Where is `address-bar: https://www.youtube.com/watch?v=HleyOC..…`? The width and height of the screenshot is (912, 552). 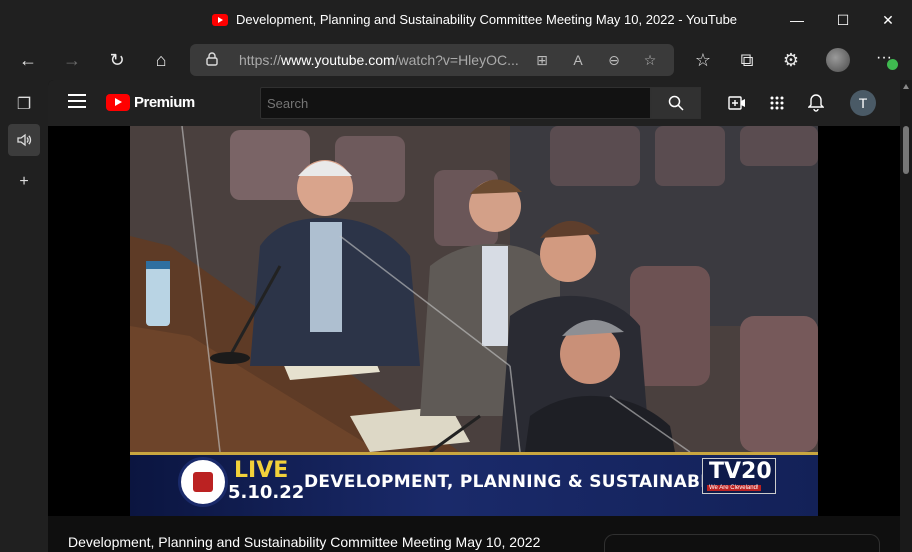 address-bar: https://www.youtube.com/watch?v=HleyOC..… is located at coordinates (432, 60).